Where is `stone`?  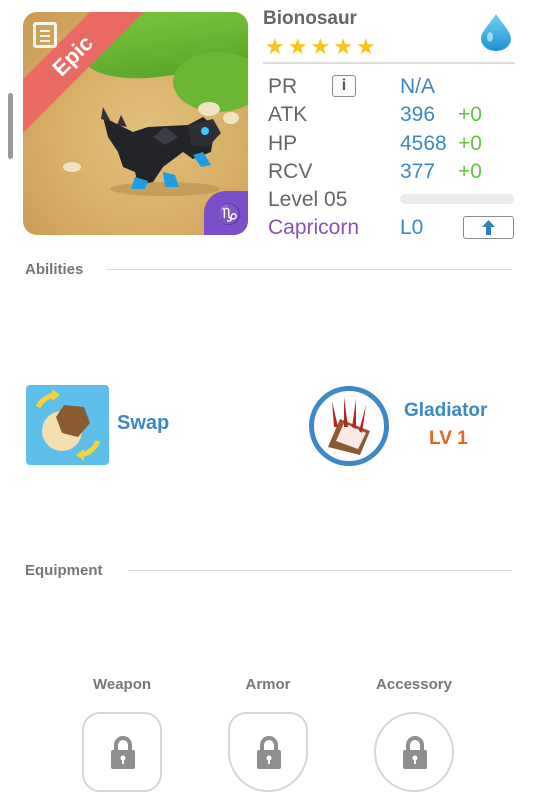 stone is located at coordinates (72, 167).